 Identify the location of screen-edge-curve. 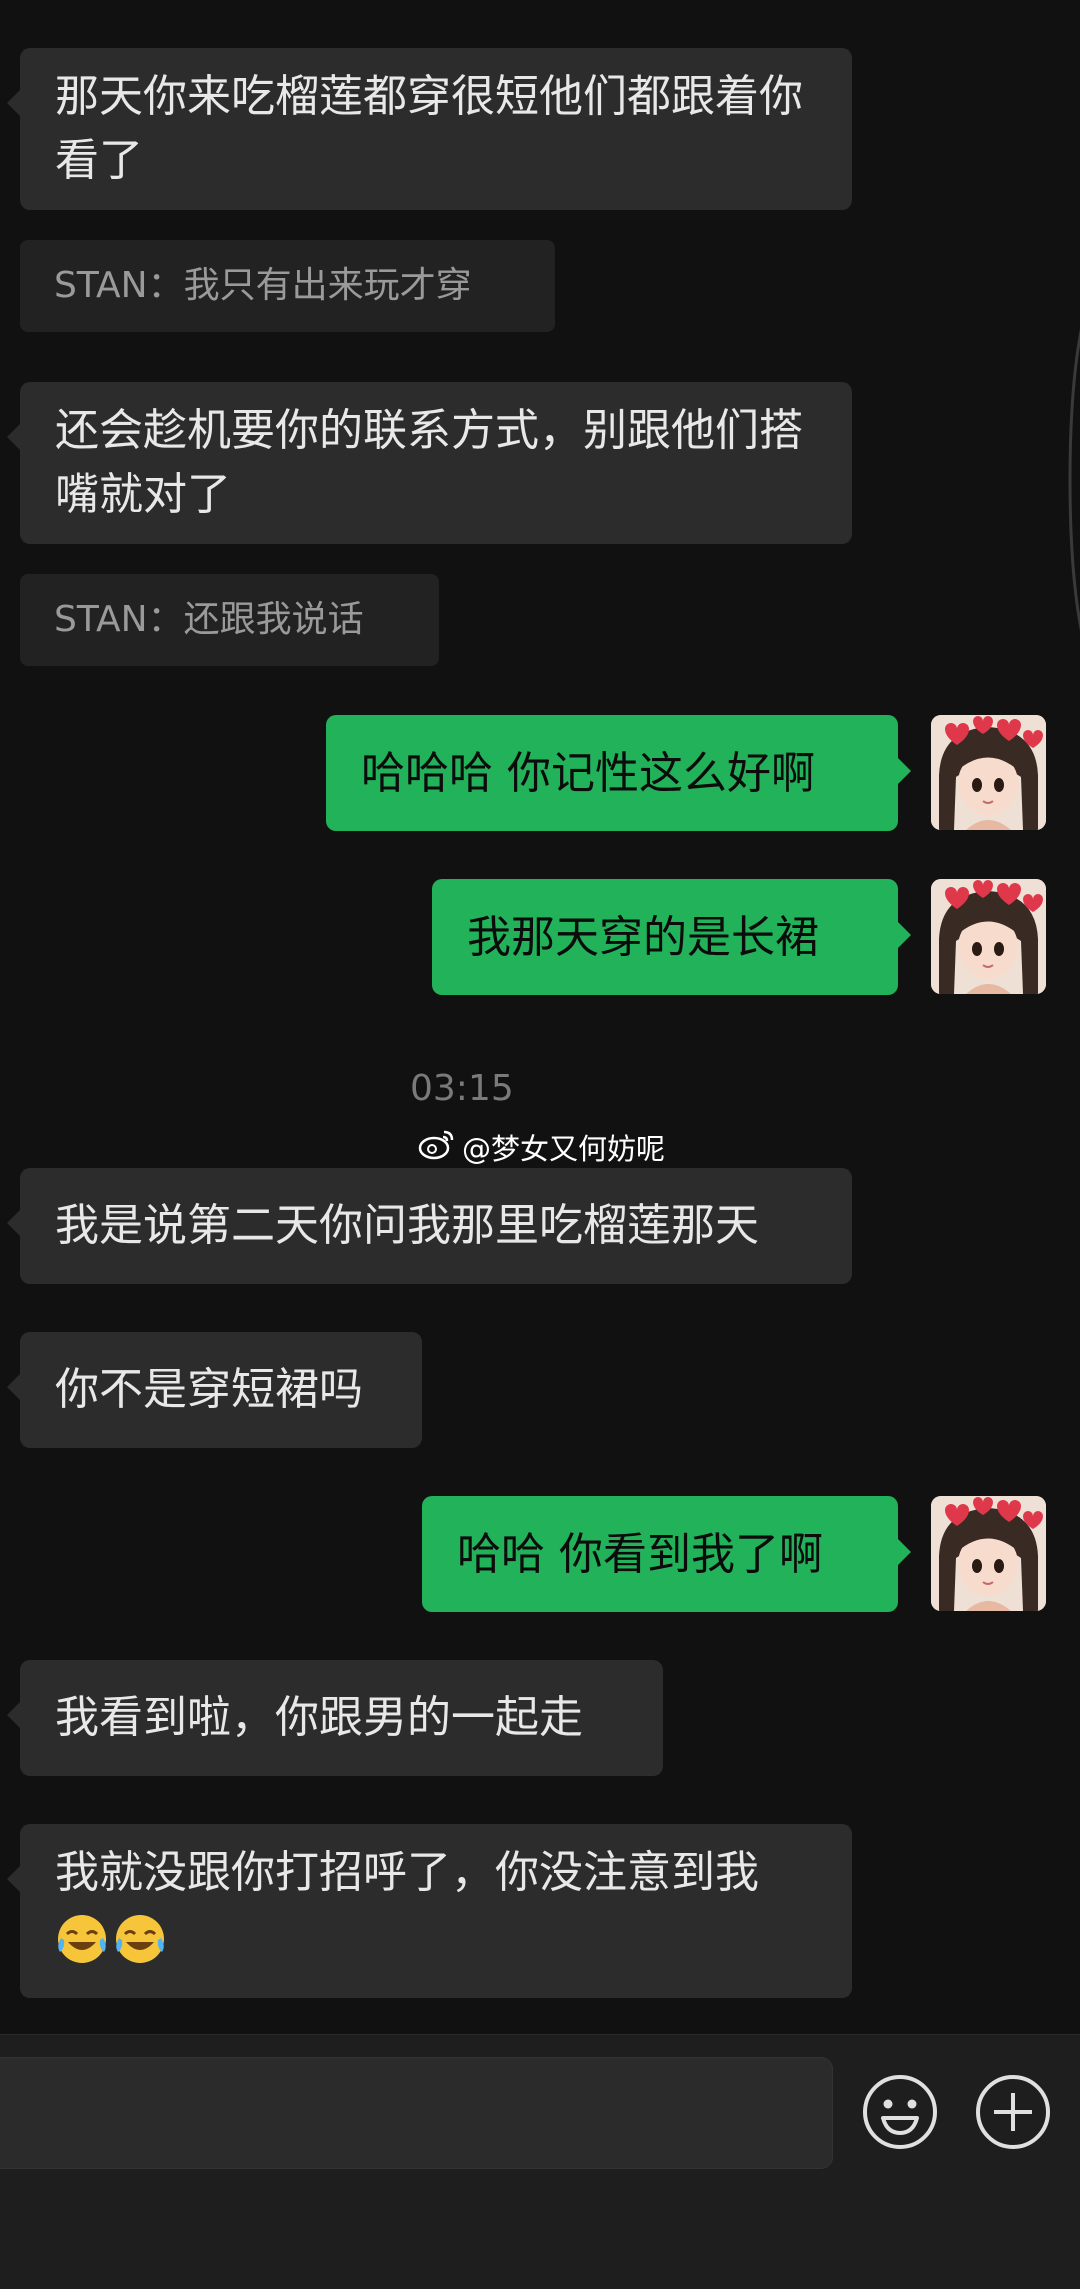
(1074, 480).